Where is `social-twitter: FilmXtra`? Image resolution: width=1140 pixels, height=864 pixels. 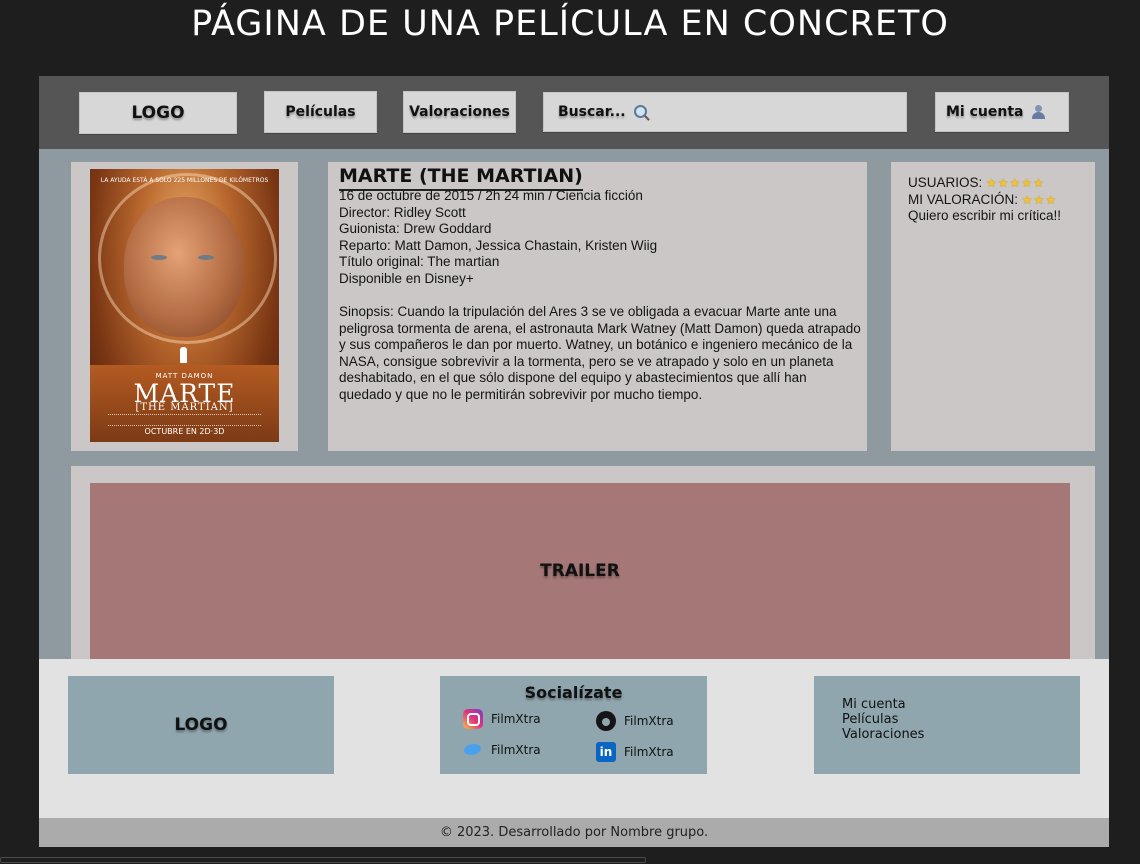 social-twitter: FilmXtra is located at coordinates (502, 750).